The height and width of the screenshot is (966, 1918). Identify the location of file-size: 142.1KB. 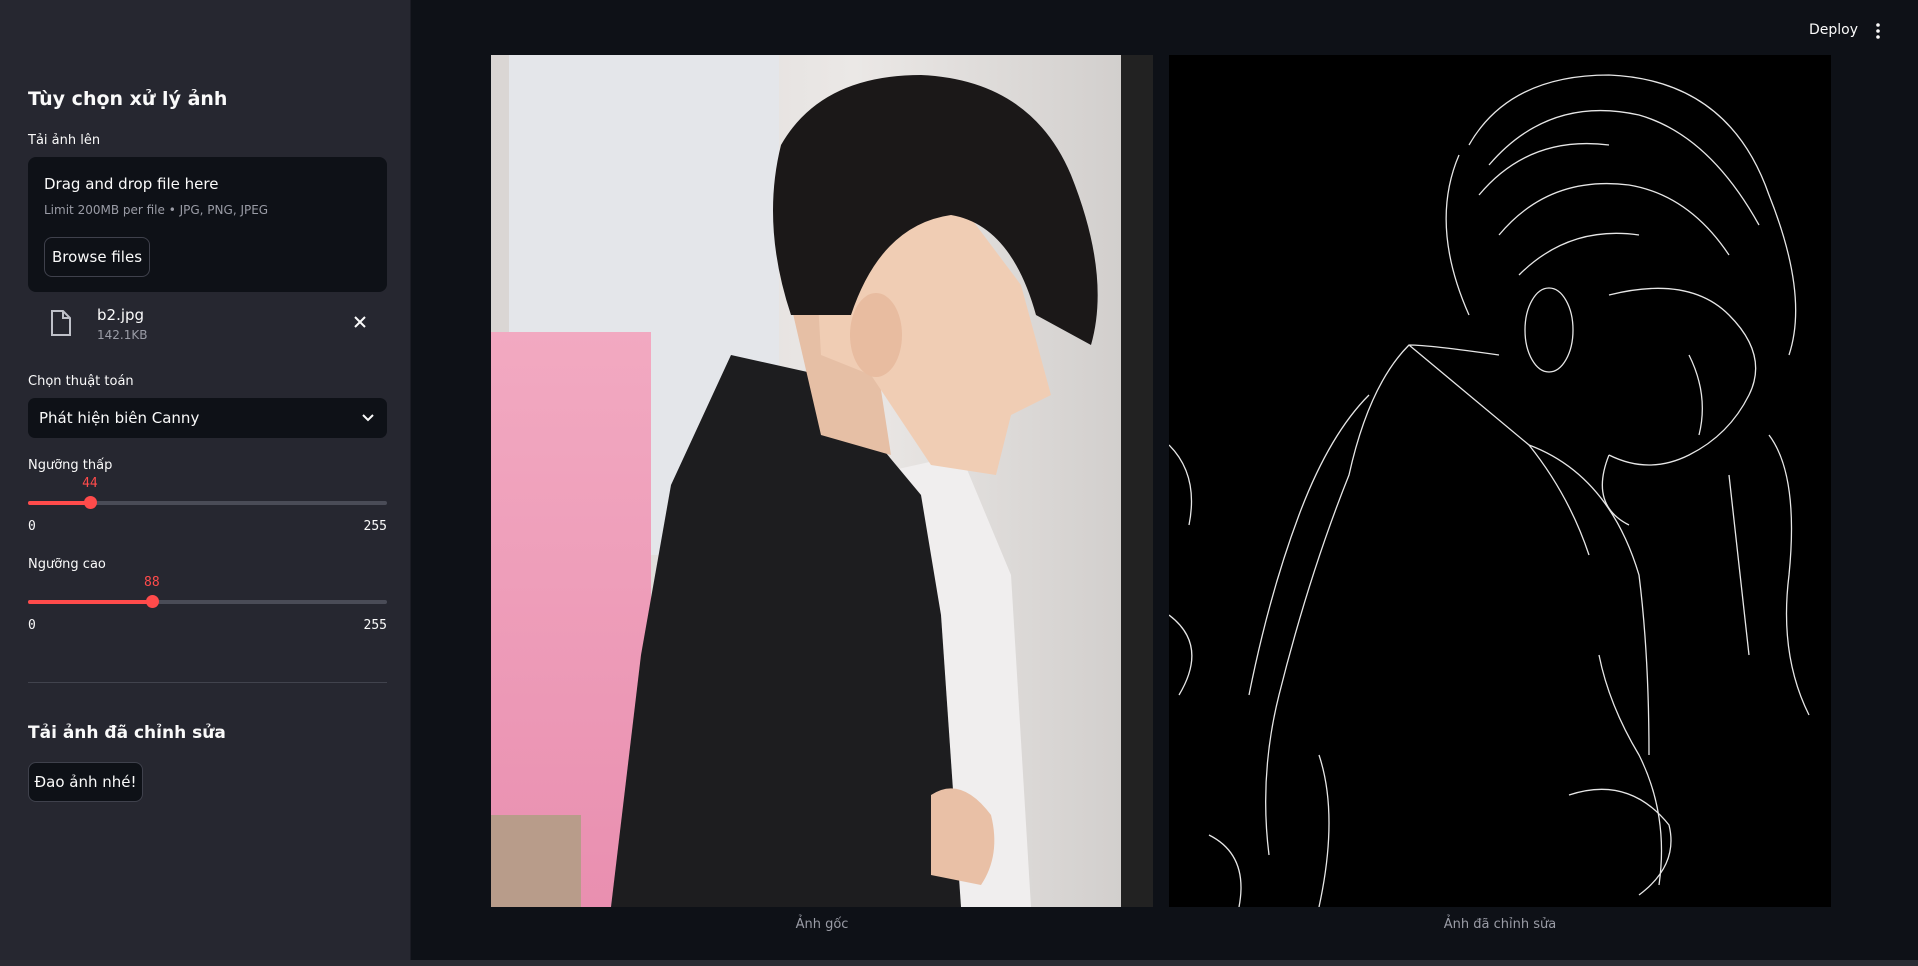
(122, 335).